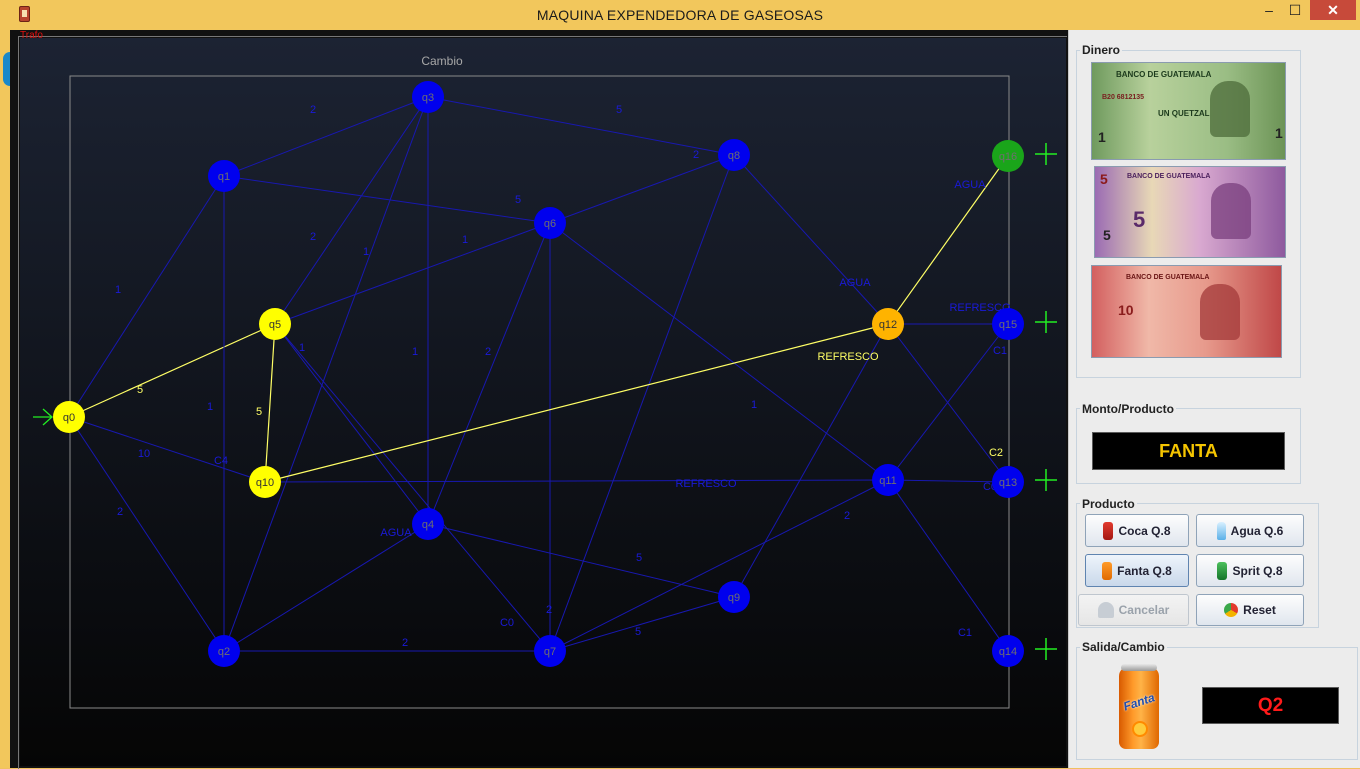 Image resolution: width=1360 pixels, height=769 pixels. I want to click on edge-label-q10-q11: AGUA, so click(396, 533).